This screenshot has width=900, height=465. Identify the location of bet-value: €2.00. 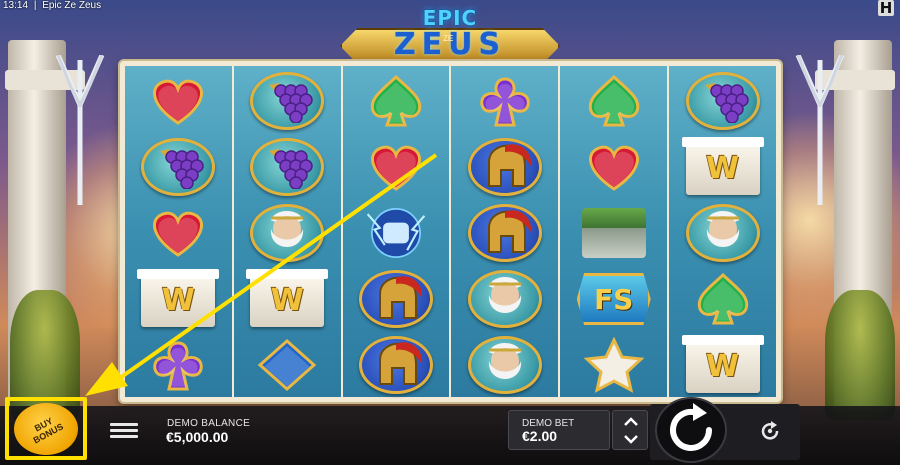
(540, 436).